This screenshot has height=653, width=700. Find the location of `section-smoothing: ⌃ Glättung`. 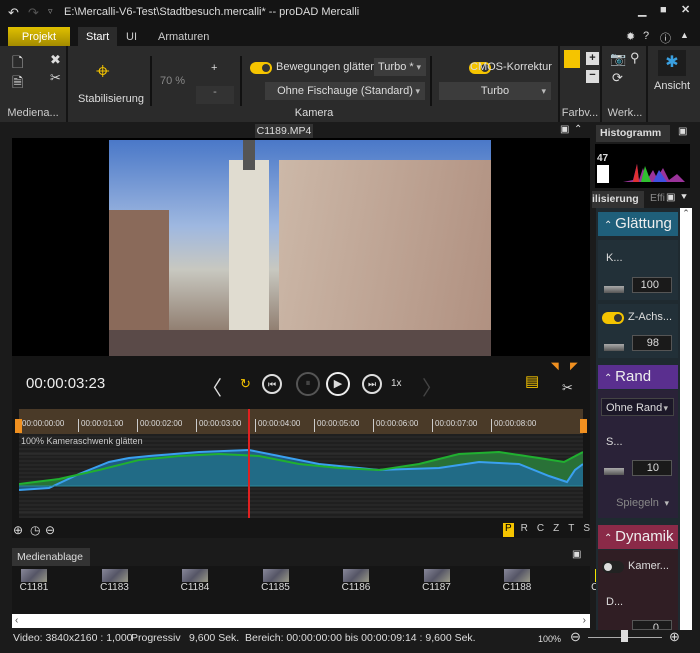

section-smoothing: ⌃ Glättung is located at coordinates (638, 224).